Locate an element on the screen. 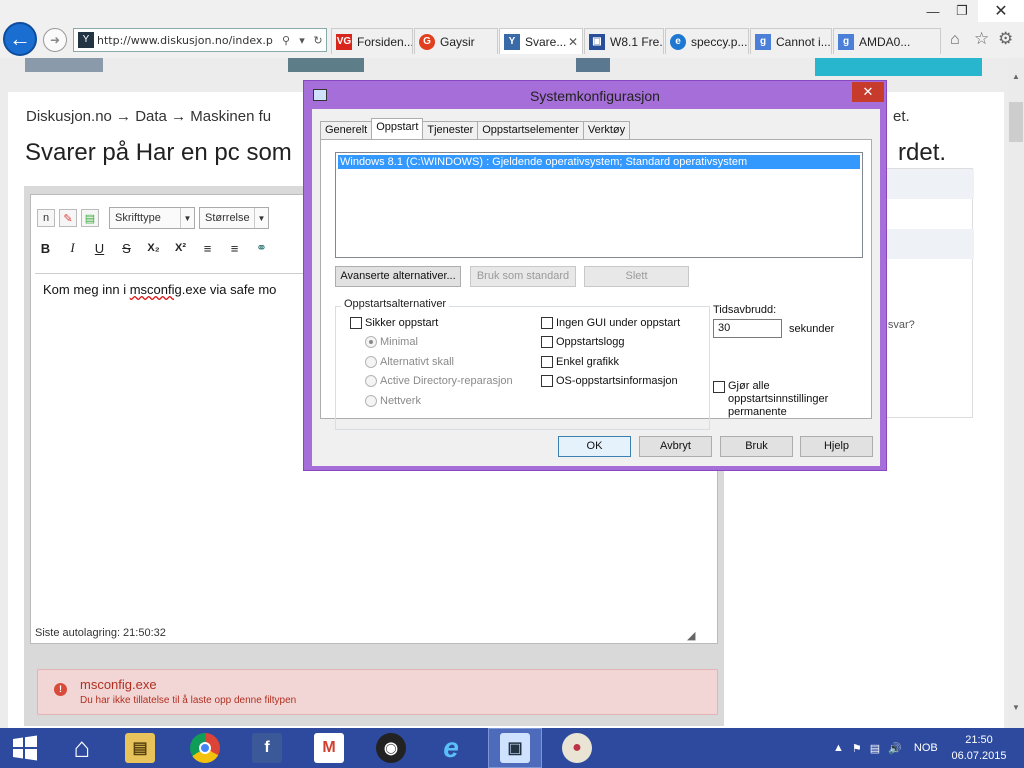  show-hidden-icons: ▲ is located at coordinates (838, 748).